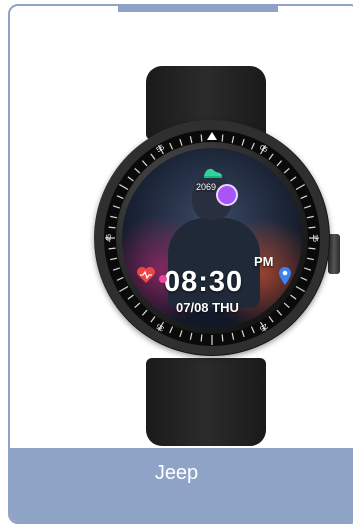 The image size is (353, 525). I want to click on label-bar, so click(181, 485).